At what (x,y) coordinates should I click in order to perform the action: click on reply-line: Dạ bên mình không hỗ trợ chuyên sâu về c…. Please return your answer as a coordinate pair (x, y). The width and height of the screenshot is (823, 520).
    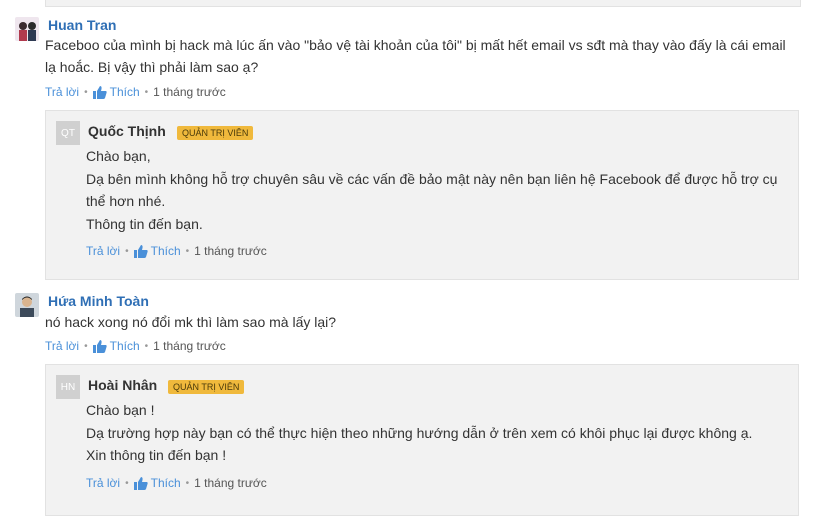
    Looking at the image, I should click on (432, 178).